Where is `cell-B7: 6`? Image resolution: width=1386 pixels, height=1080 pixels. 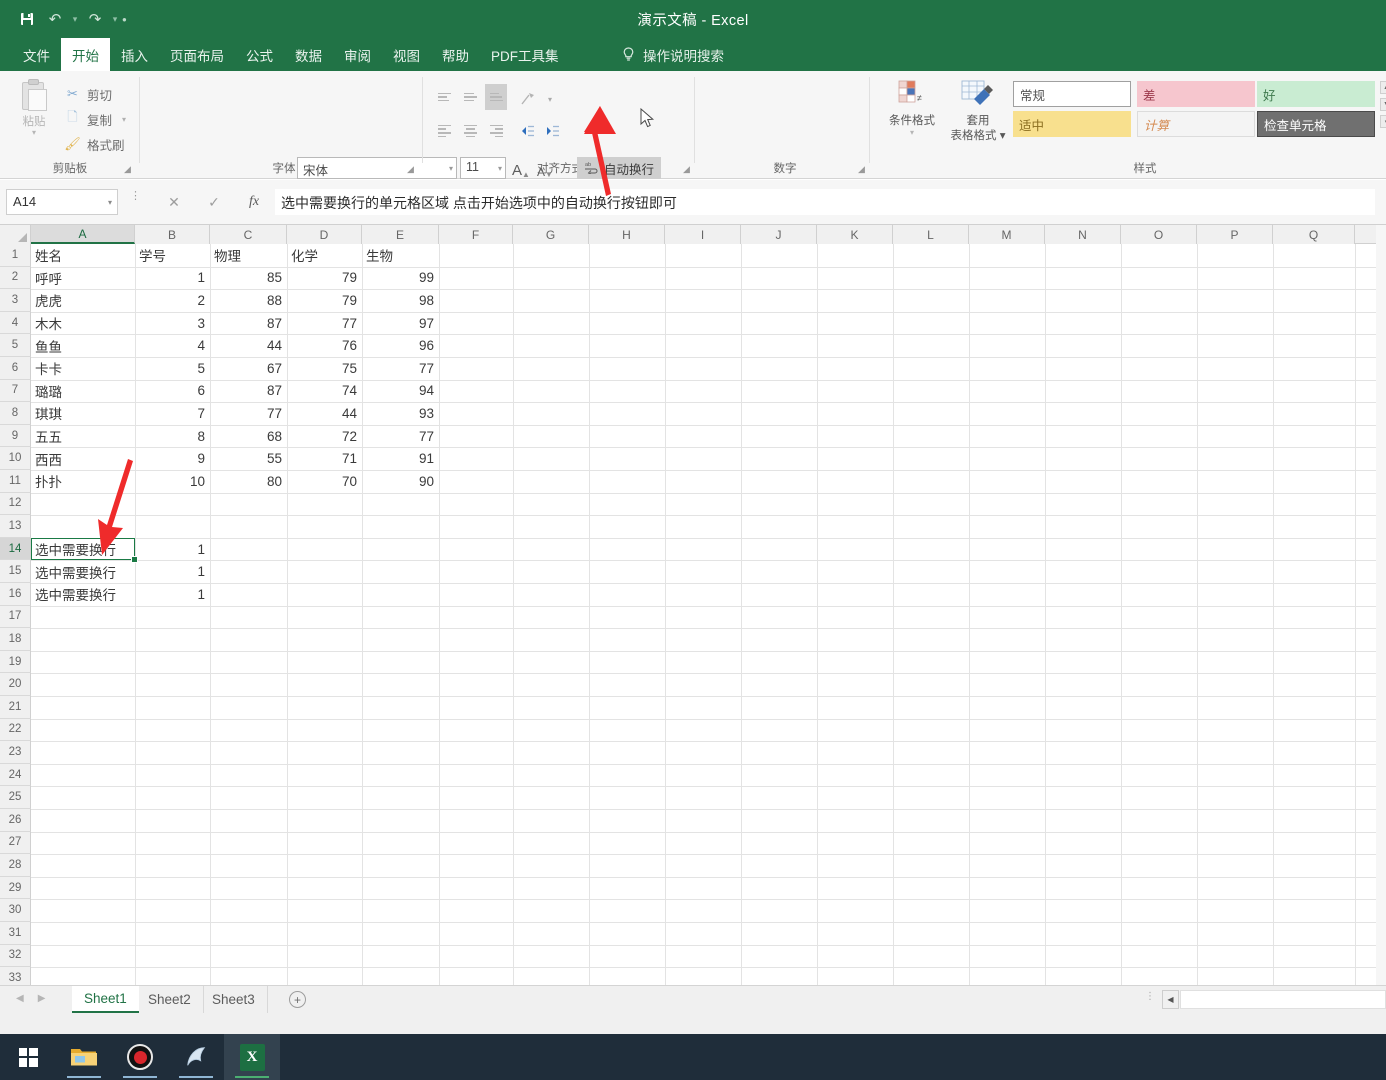 cell-B7: 6 is located at coordinates (172, 391).